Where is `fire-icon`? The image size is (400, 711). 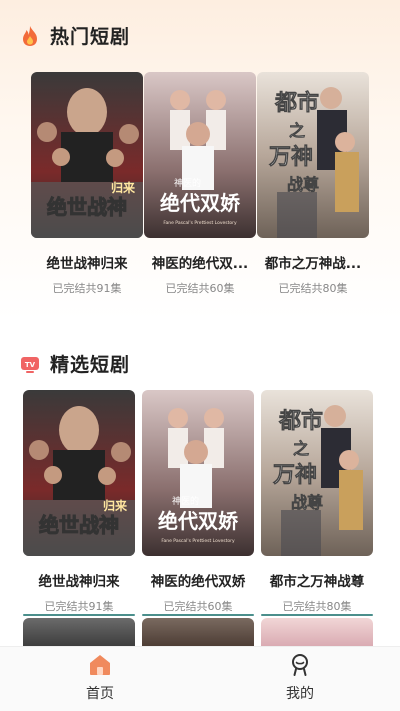
fire-icon is located at coordinates (30, 35).